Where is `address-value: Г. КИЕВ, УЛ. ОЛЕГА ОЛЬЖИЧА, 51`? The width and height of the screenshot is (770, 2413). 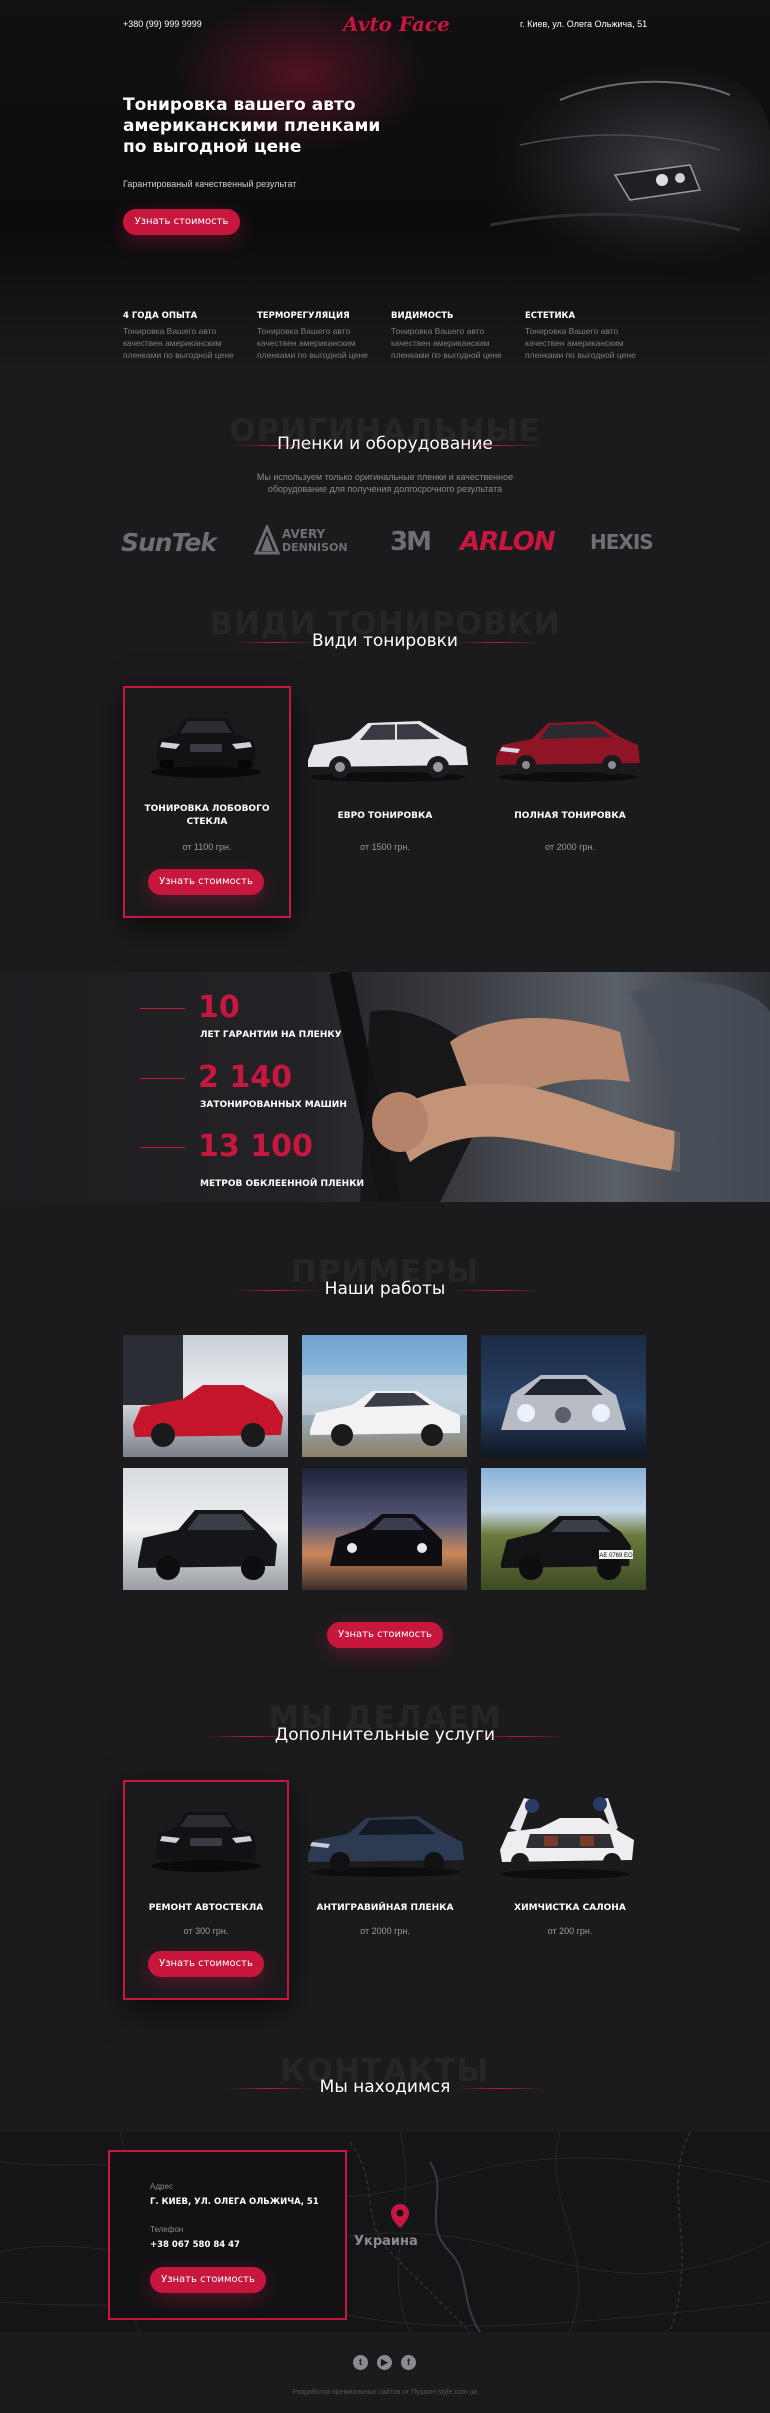 address-value: Г. КИЕВ, УЛ. ОЛЕГА ОЛЬЖИЧА, 51 is located at coordinates (234, 2202).